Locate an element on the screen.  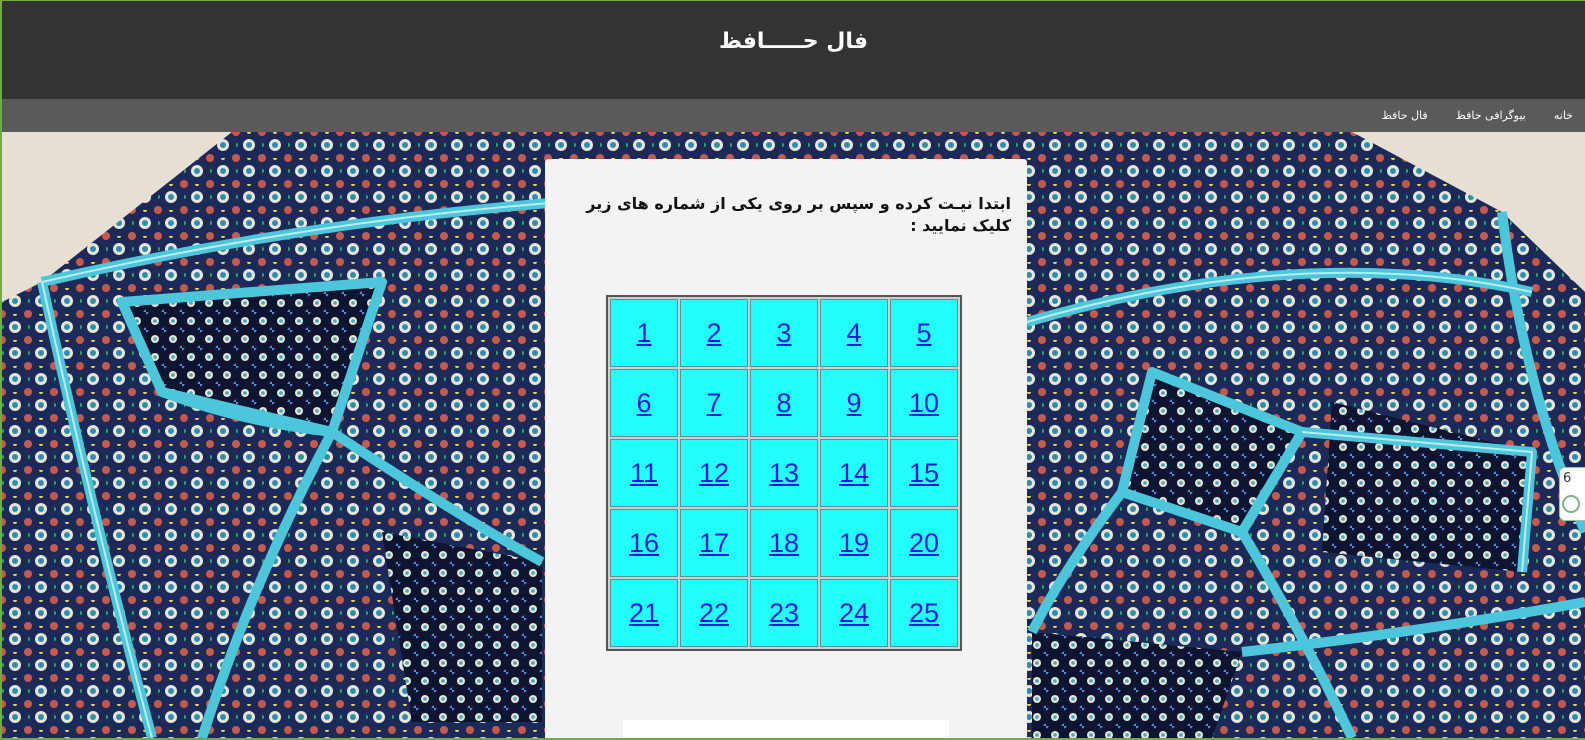
grid-cell: 13 is located at coordinates (784, 473).